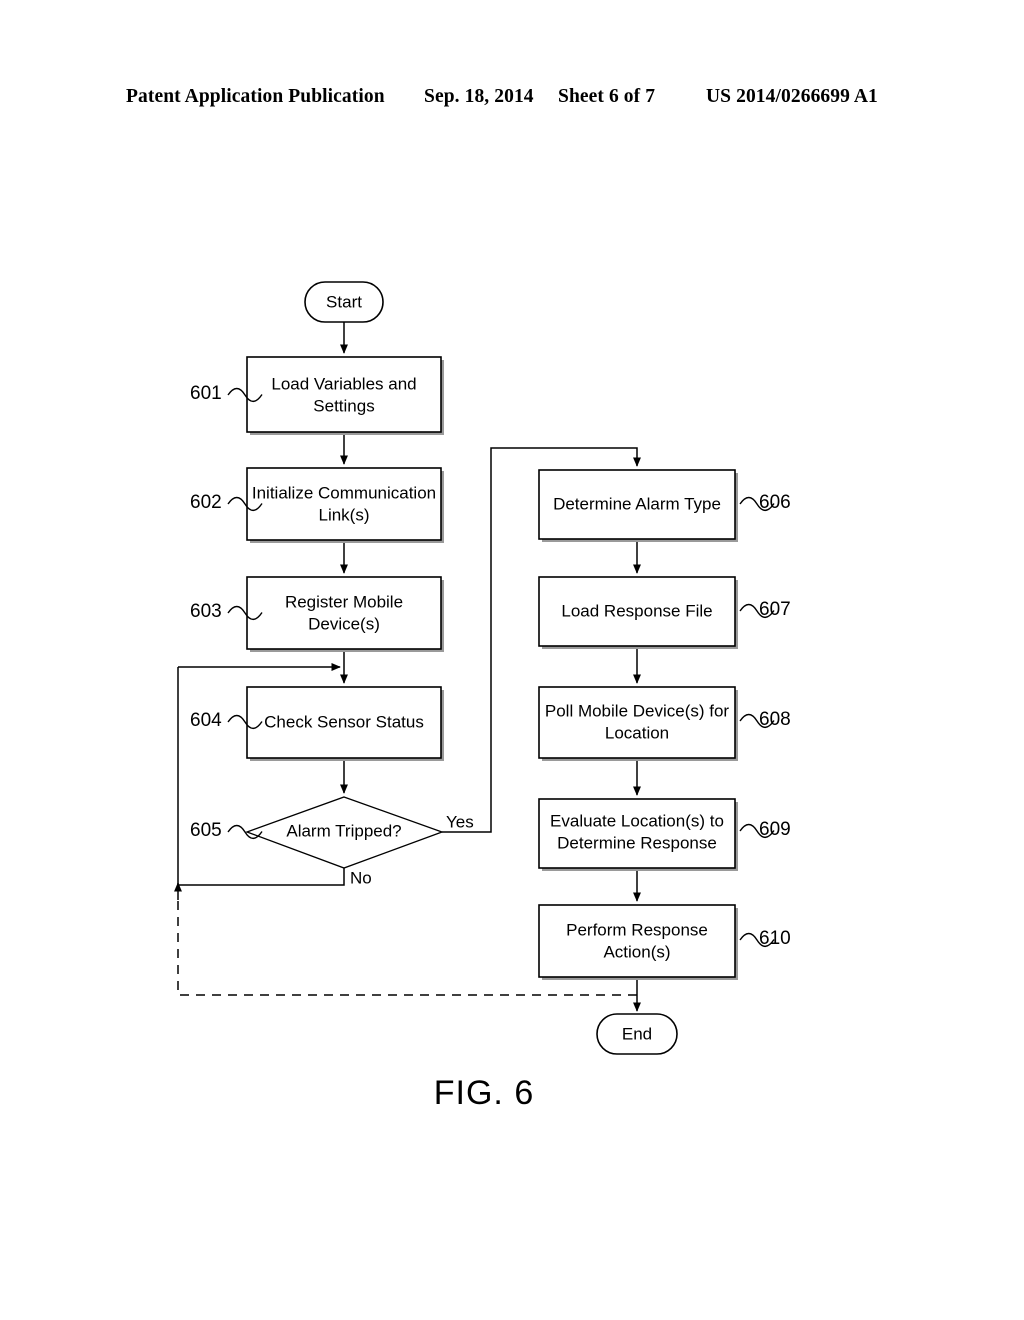 Image resolution: width=1024 pixels, height=1320 pixels. What do you see at coordinates (206, 611) in the screenshot?
I see `process-node-603-ref: 603` at bounding box center [206, 611].